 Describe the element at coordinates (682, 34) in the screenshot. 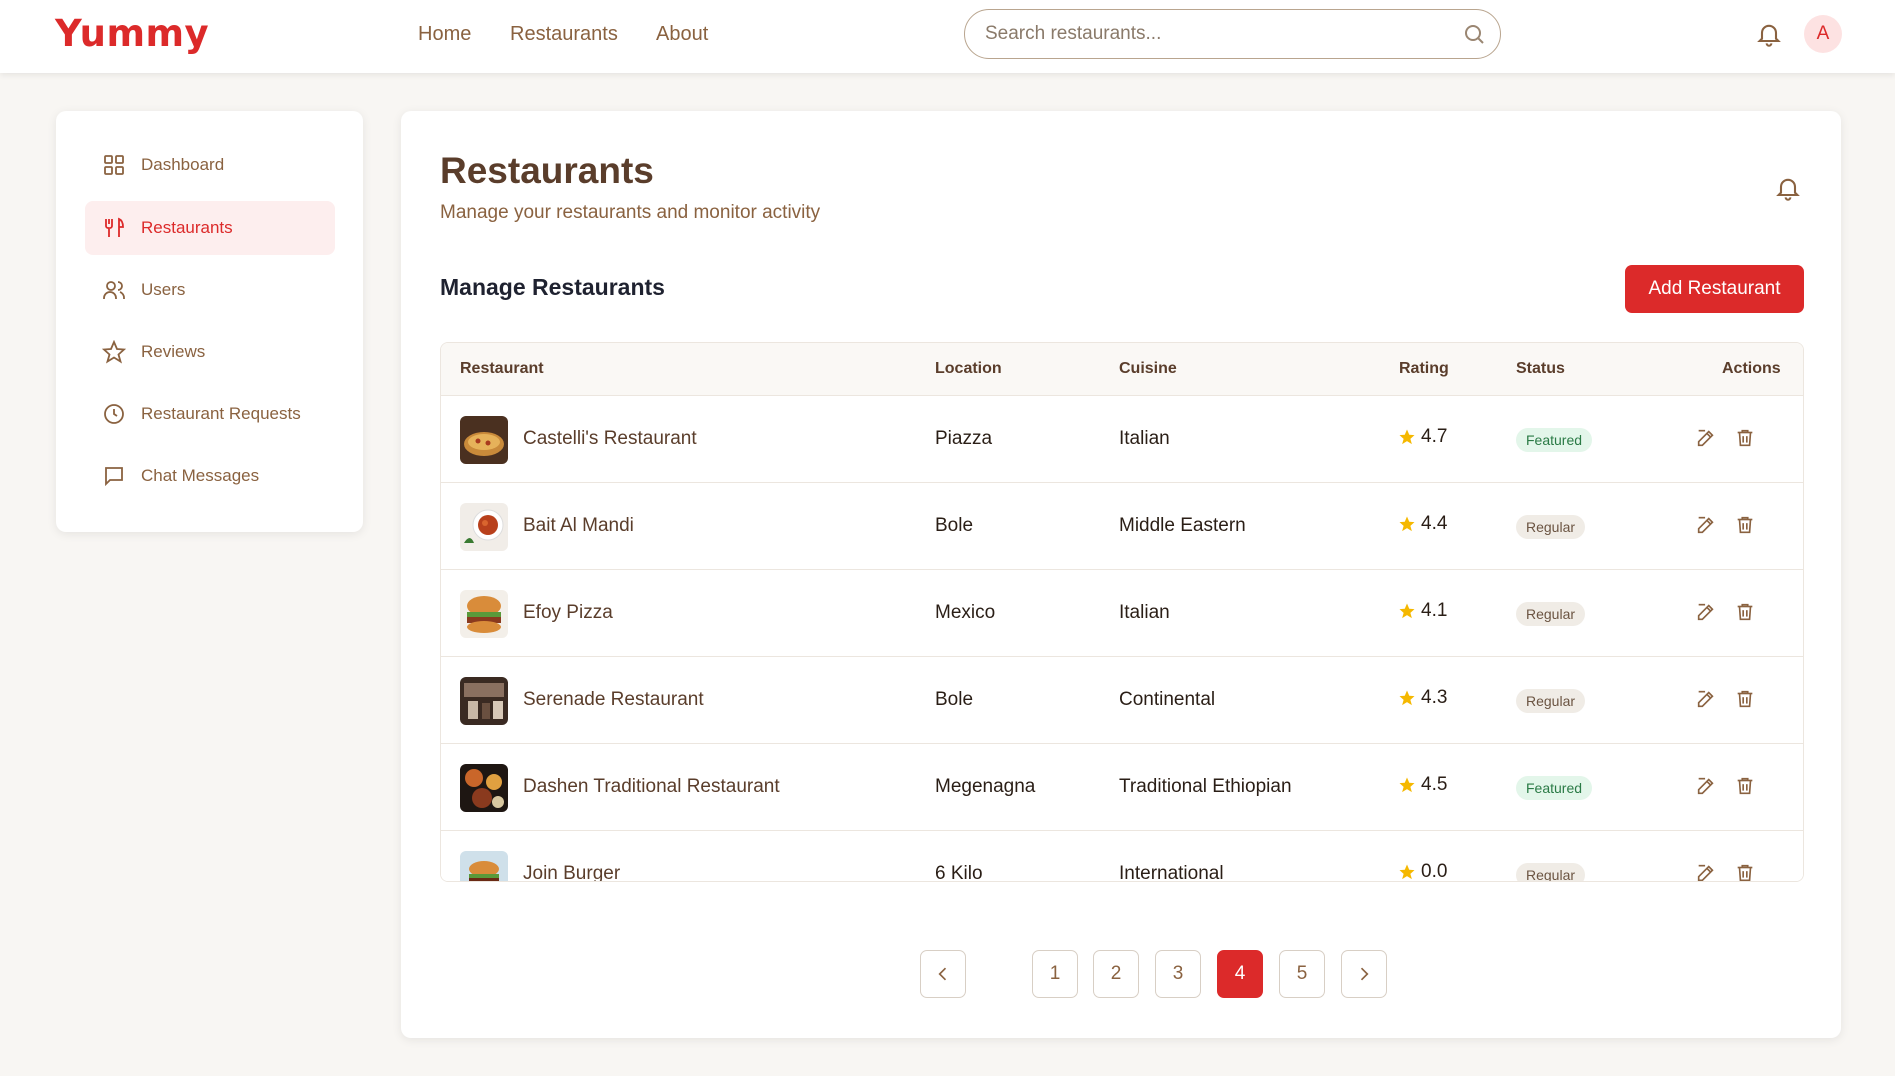

I see `nav-about-link: About` at that location.